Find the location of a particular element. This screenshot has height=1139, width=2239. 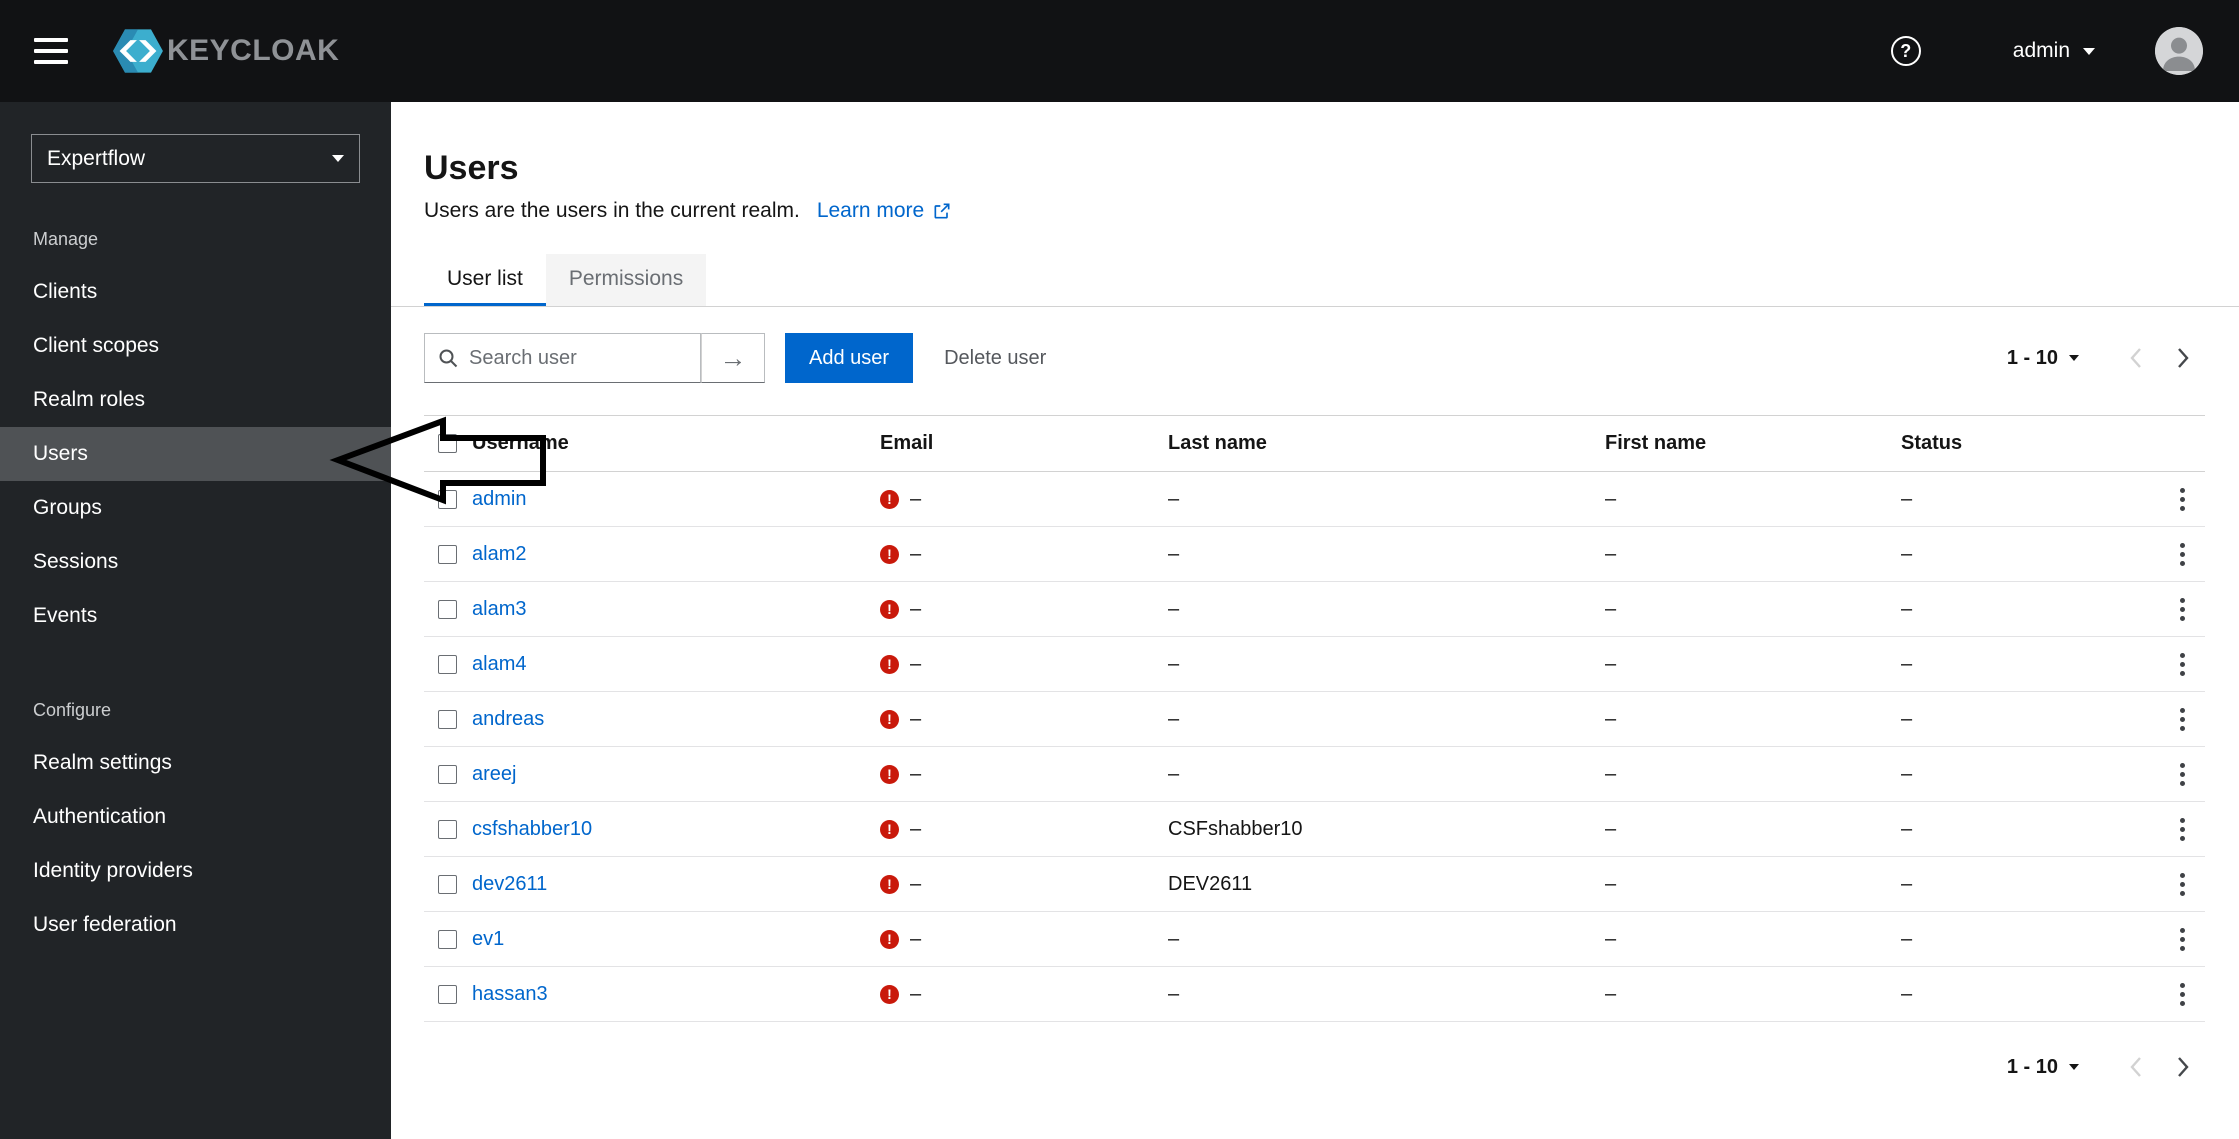

sidebar-item: Users is located at coordinates (195, 454).